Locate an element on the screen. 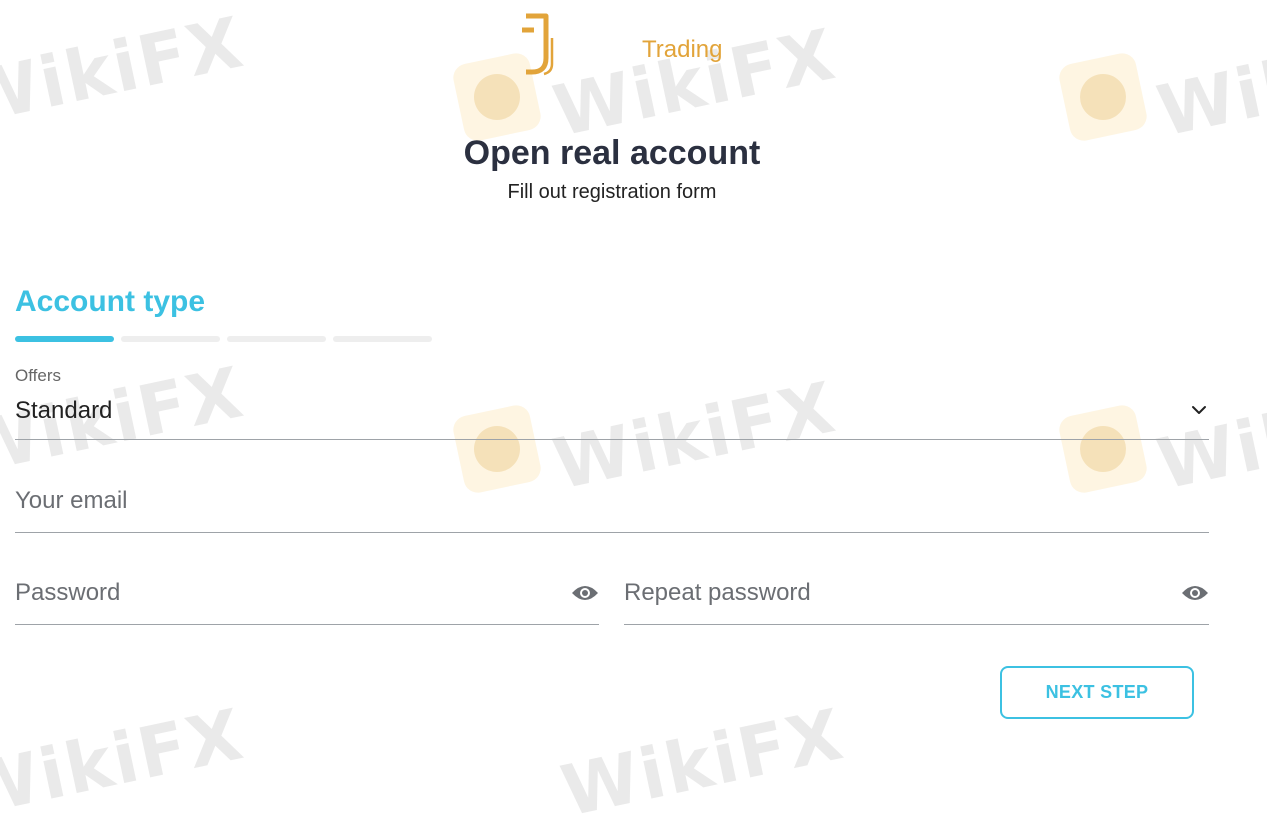 This screenshot has height=833, width=1267. offers-select: Offers Standard is located at coordinates (612, 403).